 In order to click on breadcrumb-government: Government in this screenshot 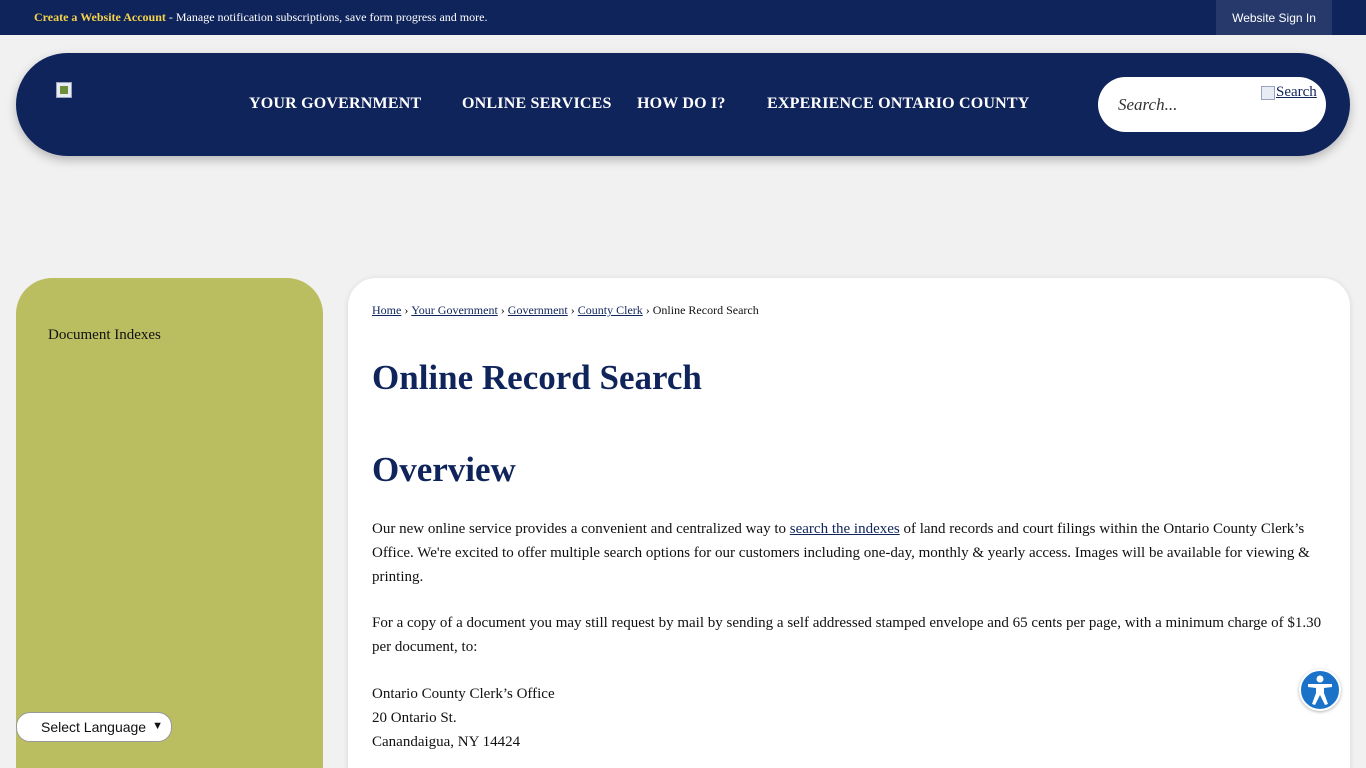, I will do `click(538, 310)`.